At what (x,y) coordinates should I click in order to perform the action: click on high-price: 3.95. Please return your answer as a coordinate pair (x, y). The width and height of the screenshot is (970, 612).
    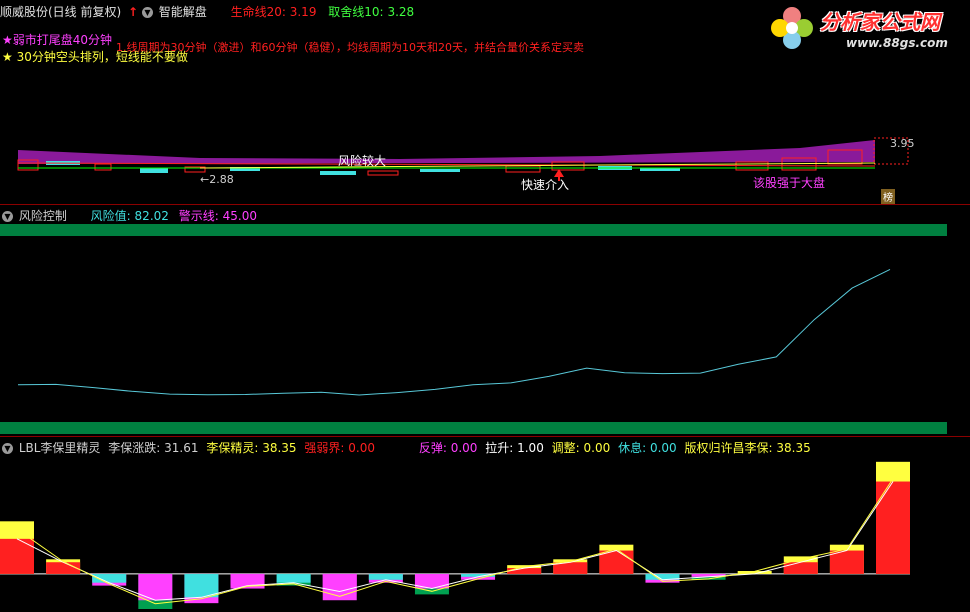
    Looking at the image, I should click on (902, 143).